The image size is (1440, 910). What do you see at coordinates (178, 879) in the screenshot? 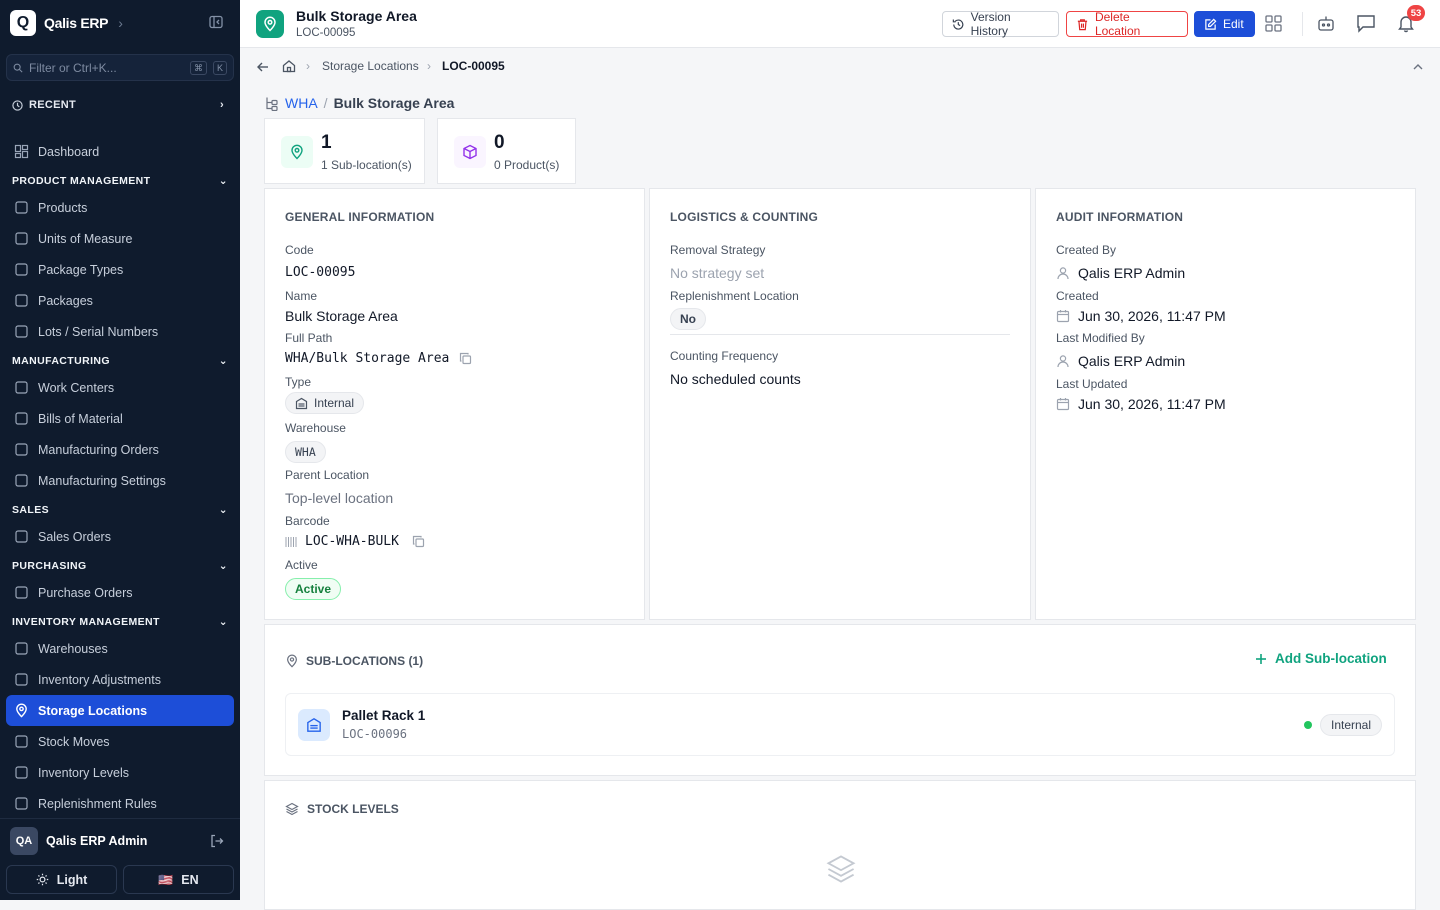
I see `language-button: 🇺🇸 EN` at bounding box center [178, 879].